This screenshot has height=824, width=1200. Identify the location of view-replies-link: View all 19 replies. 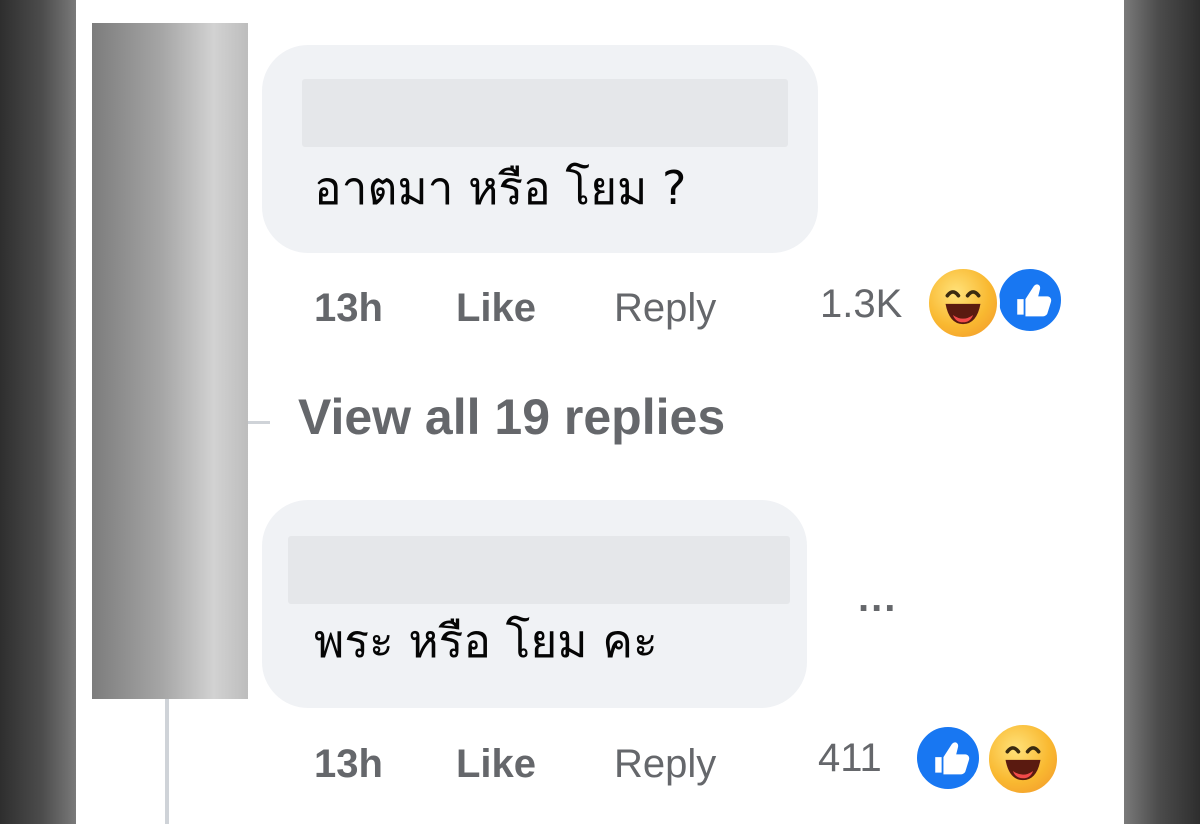
(511, 417).